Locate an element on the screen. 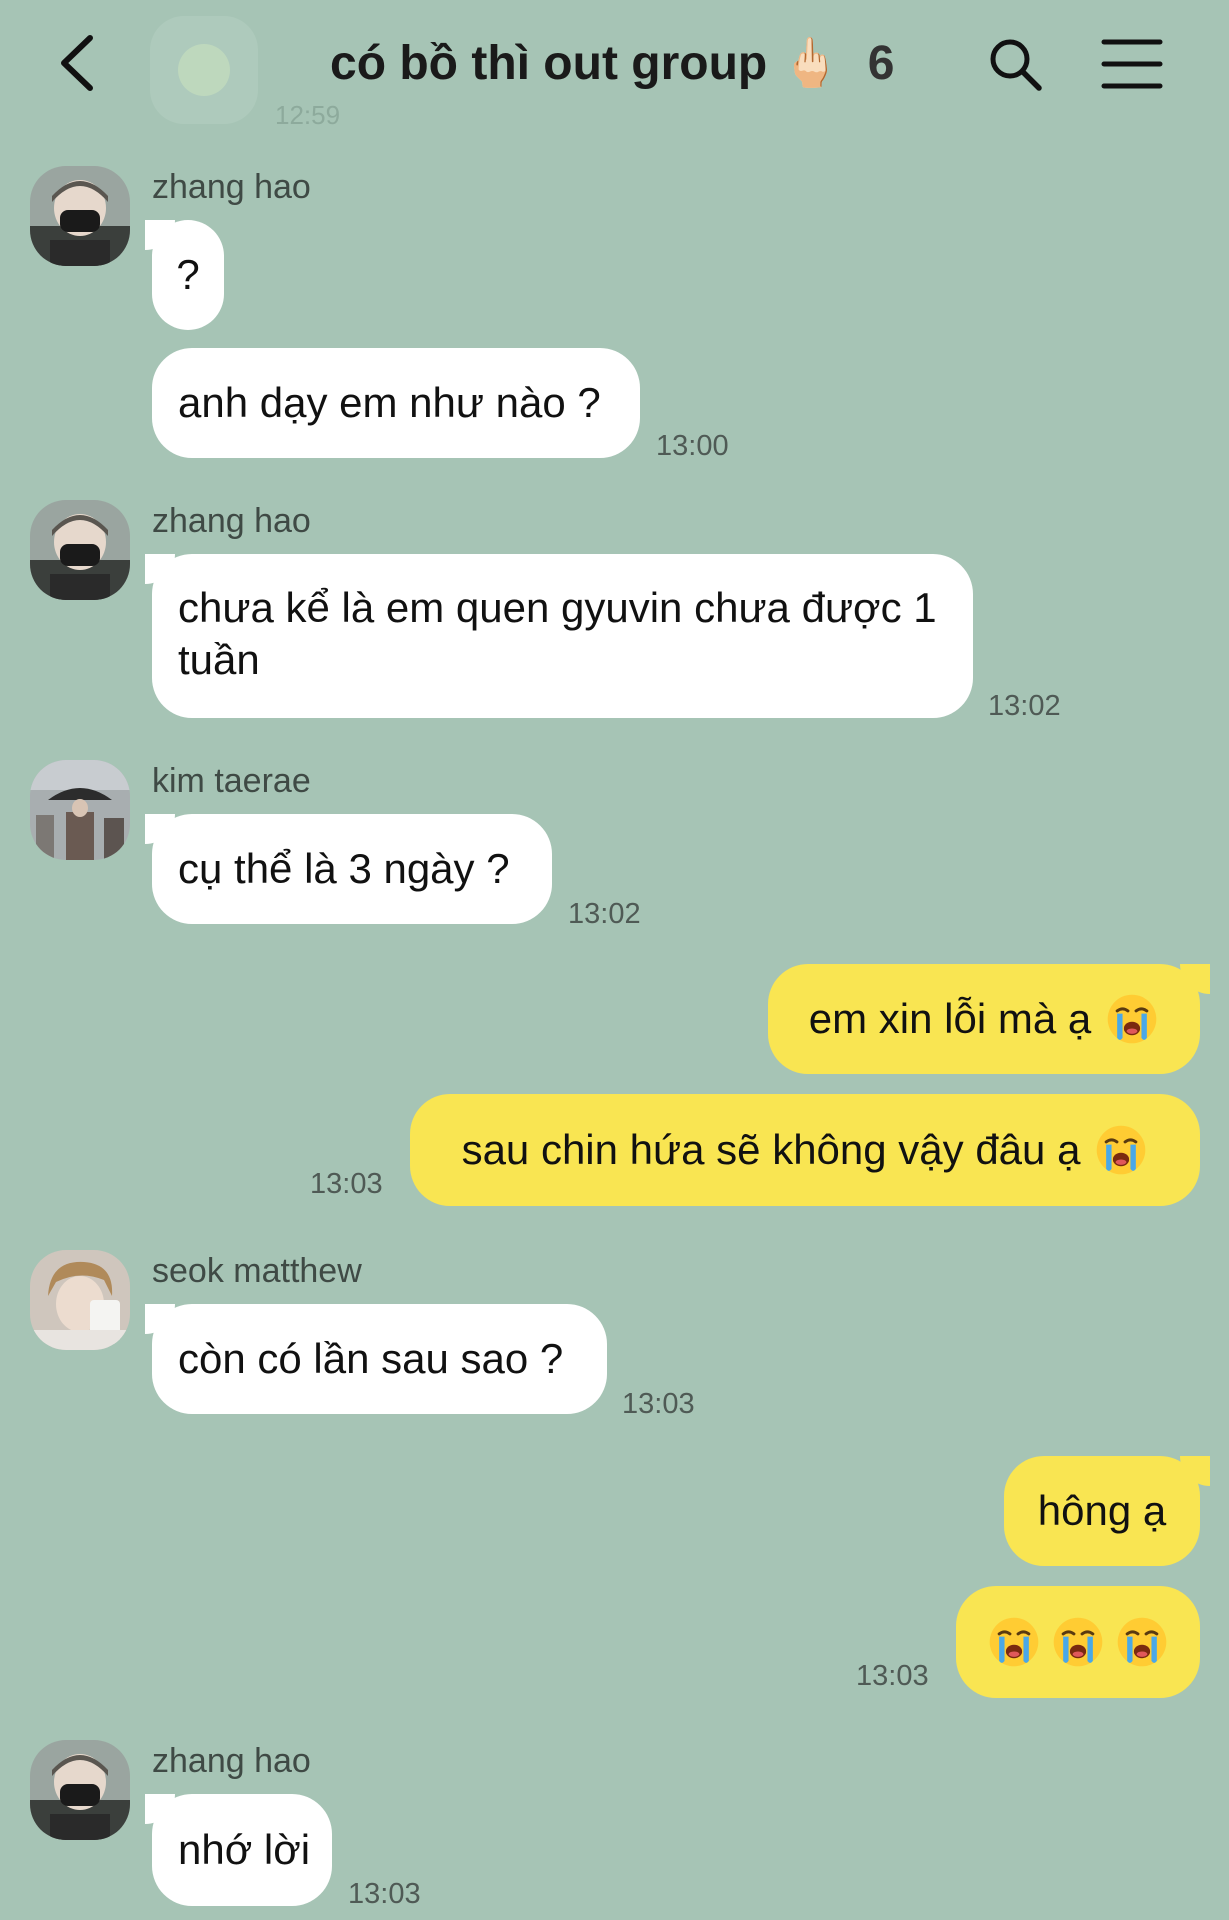 This screenshot has height=1920, width=1229. avatar-kim-taerae is located at coordinates (80, 810).